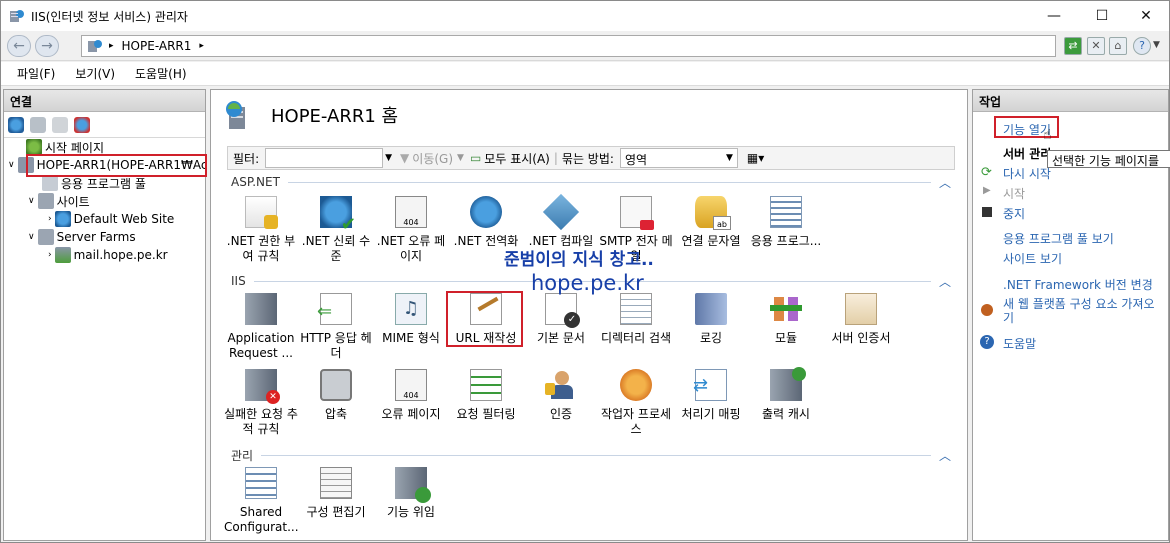 This screenshot has height=543, width=1170. Describe the element at coordinates (561, 385) in the screenshot. I see `authentication-icon` at that location.